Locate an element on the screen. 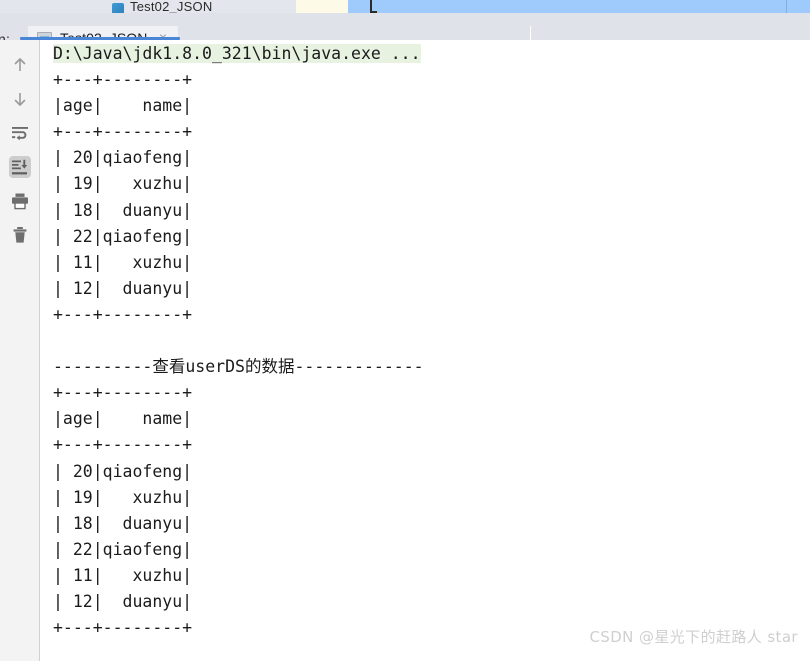  separator-label-cjk-1: 查看 is located at coordinates (169, 367).